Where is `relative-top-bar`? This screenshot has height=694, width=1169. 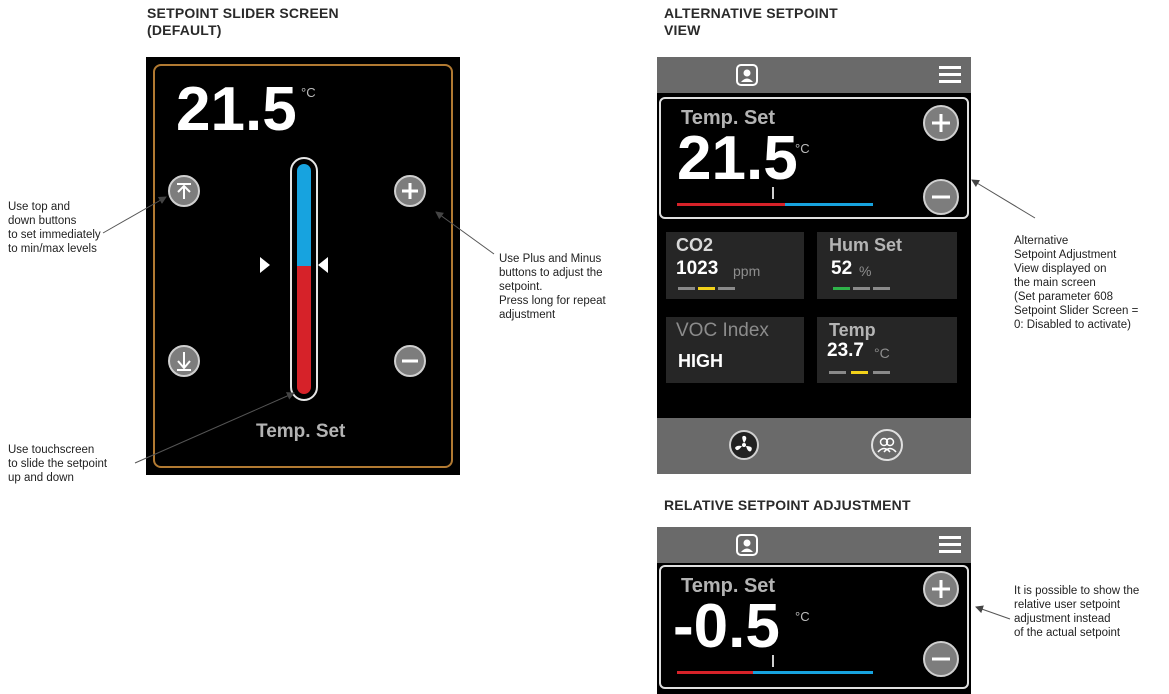
relative-top-bar is located at coordinates (814, 545).